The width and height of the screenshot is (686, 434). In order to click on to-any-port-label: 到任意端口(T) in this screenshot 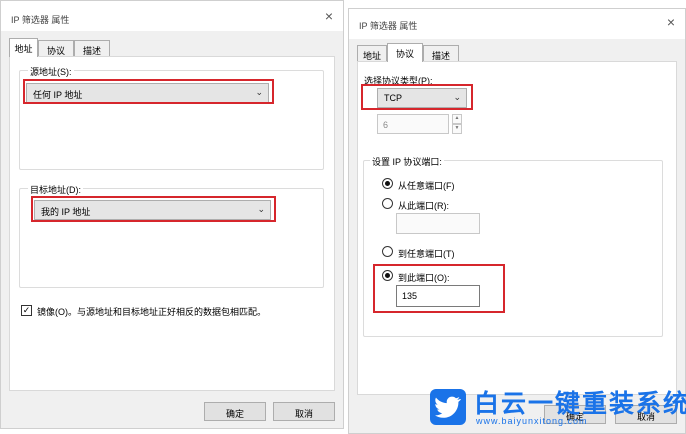, I will do `click(426, 254)`.